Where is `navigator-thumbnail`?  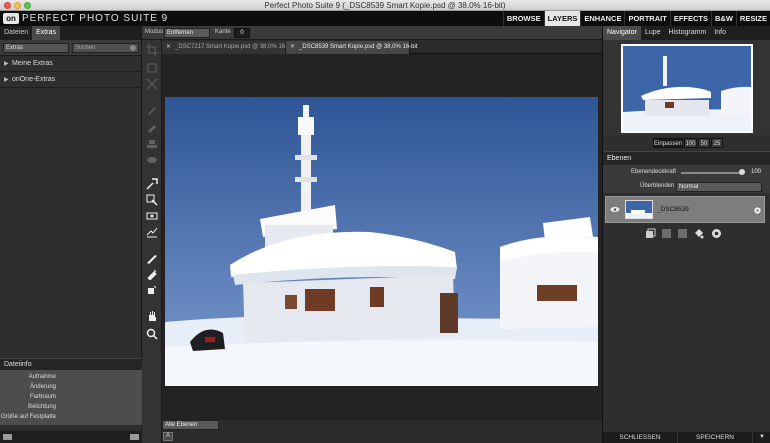 navigator-thumbnail is located at coordinates (687, 88).